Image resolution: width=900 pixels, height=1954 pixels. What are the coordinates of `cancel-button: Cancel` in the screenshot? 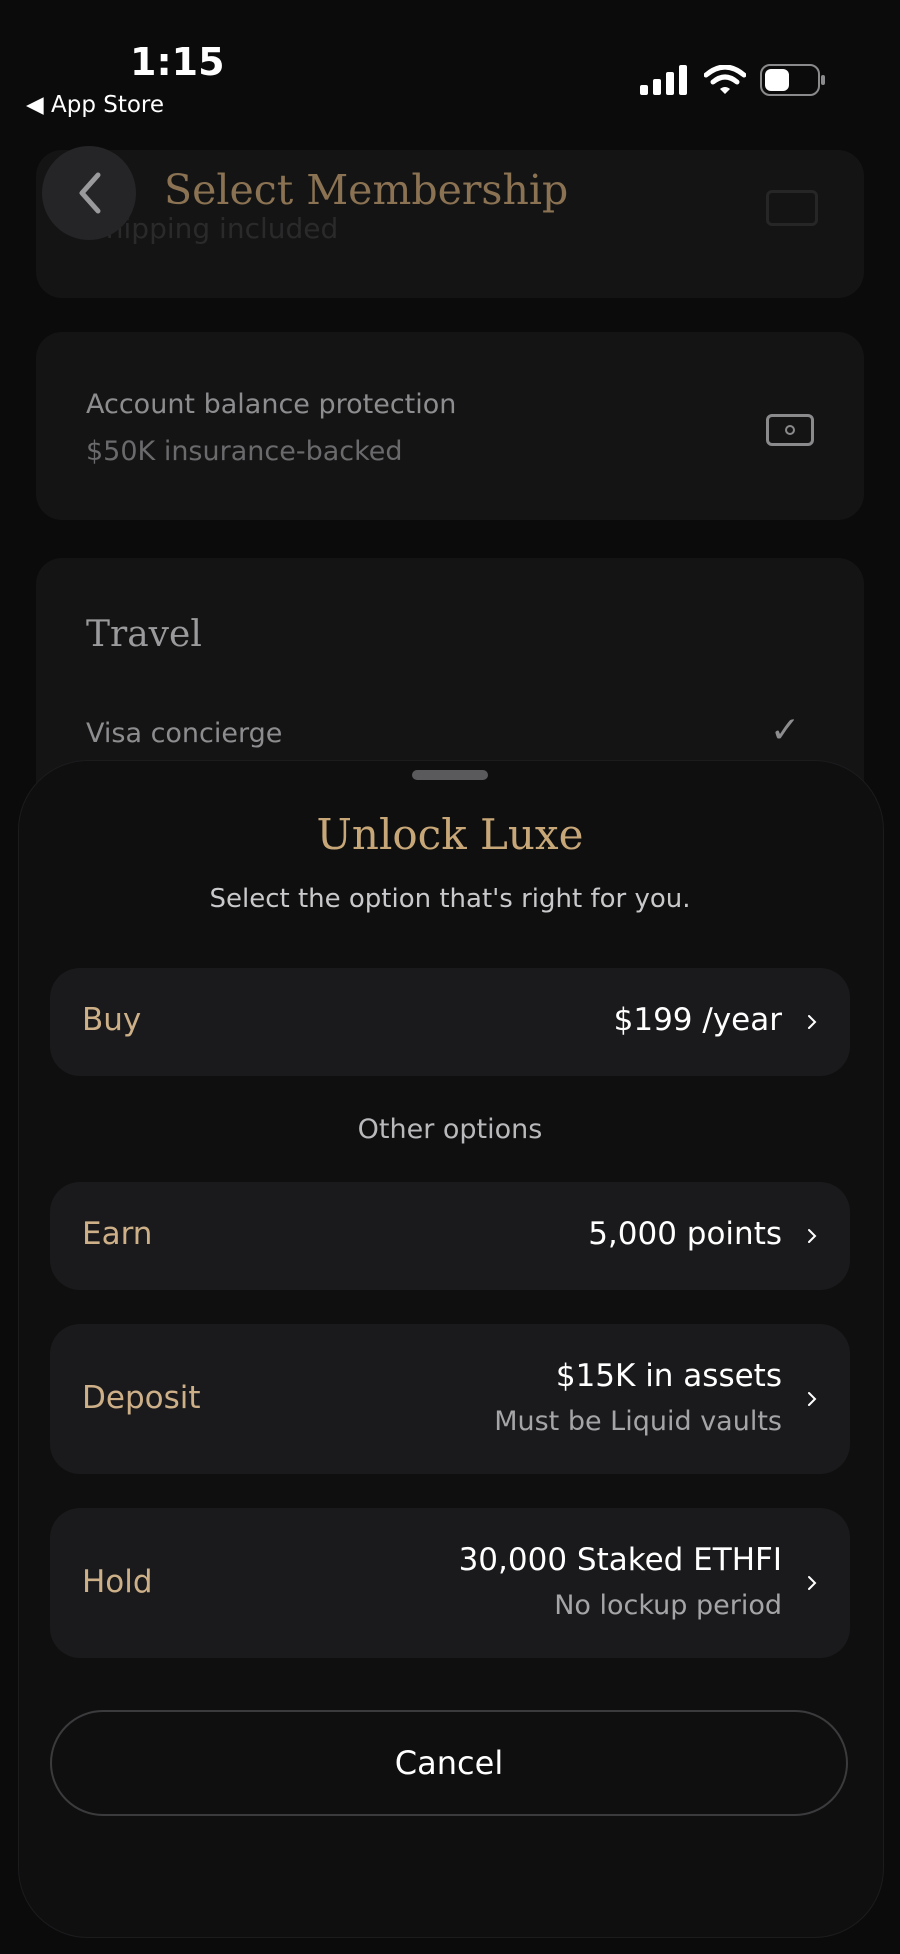 It's located at (449, 1763).